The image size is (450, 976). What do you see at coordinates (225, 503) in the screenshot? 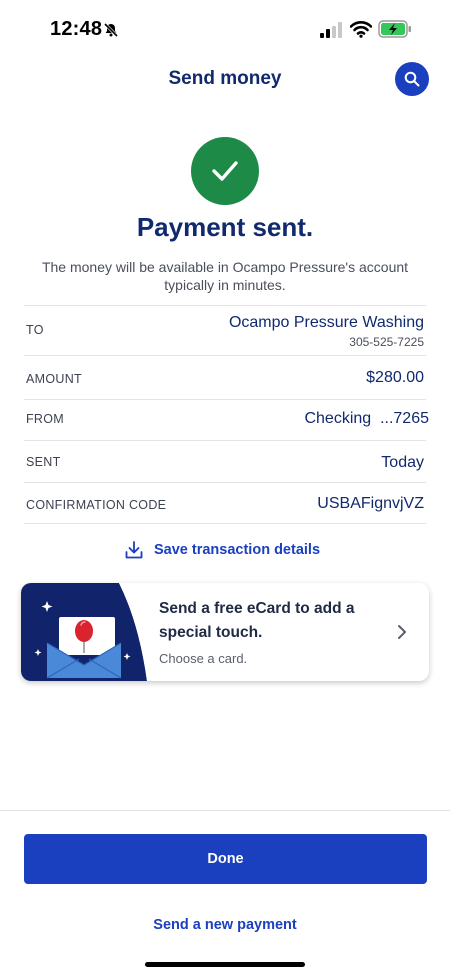
I see `detail-row-confirmation-code: CONFIRMATION CODE USBAFignvjVZ` at bounding box center [225, 503].